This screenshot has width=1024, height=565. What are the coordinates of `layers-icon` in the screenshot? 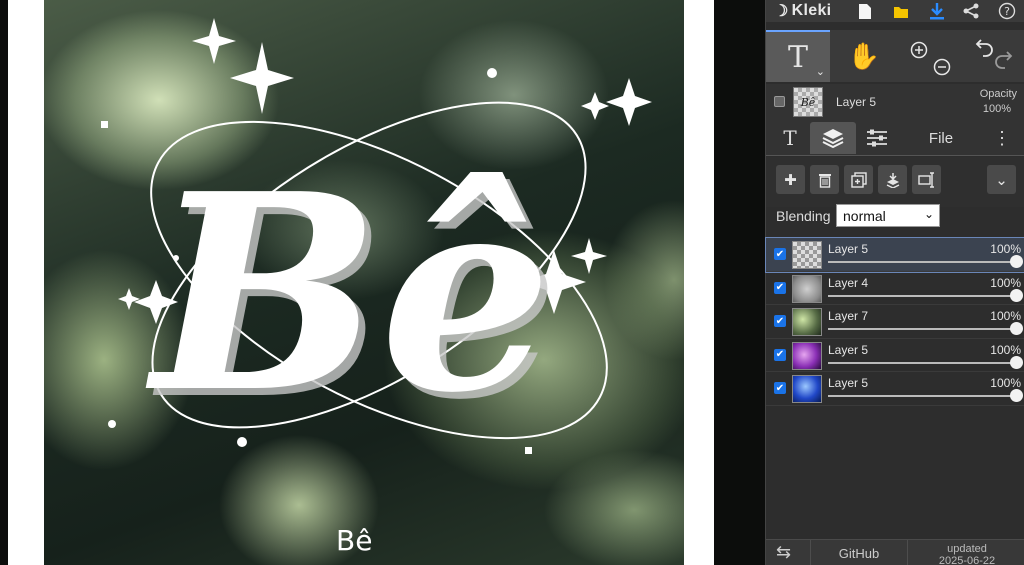 It's located at (833, 139).